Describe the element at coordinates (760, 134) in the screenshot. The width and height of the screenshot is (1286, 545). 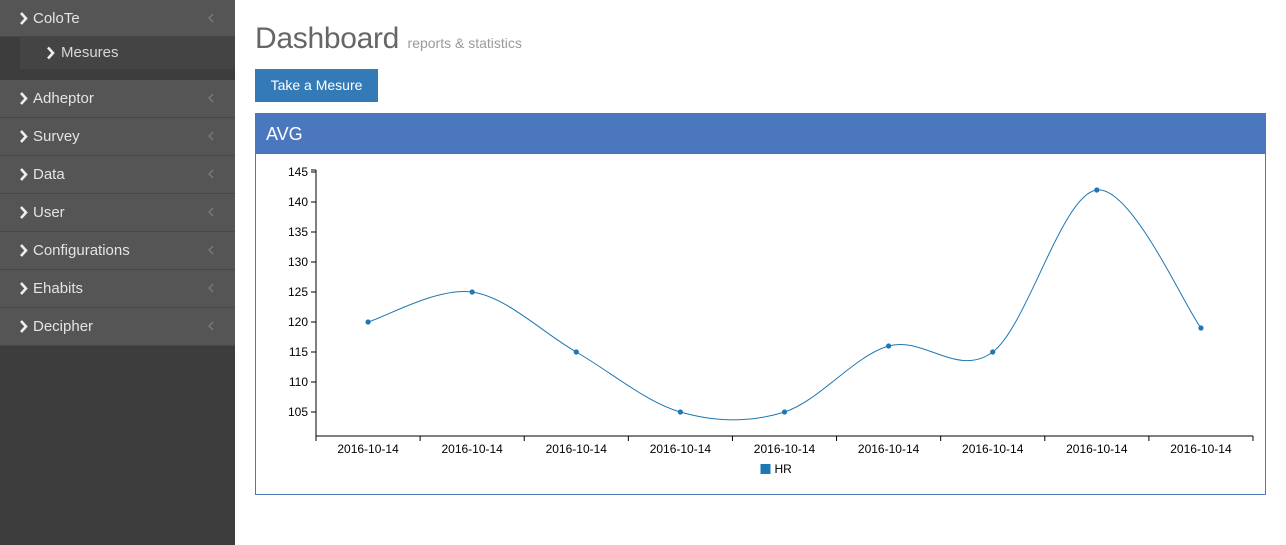
I see `panel-title: AVG` at that location.